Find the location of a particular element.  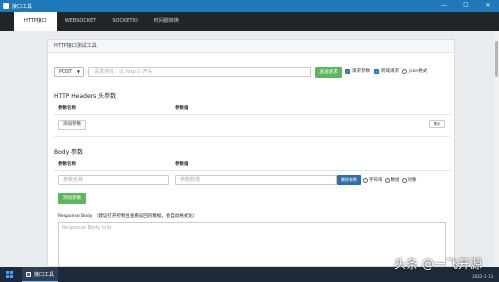

close-icon: ✕ is located at coordinates (488, 6).